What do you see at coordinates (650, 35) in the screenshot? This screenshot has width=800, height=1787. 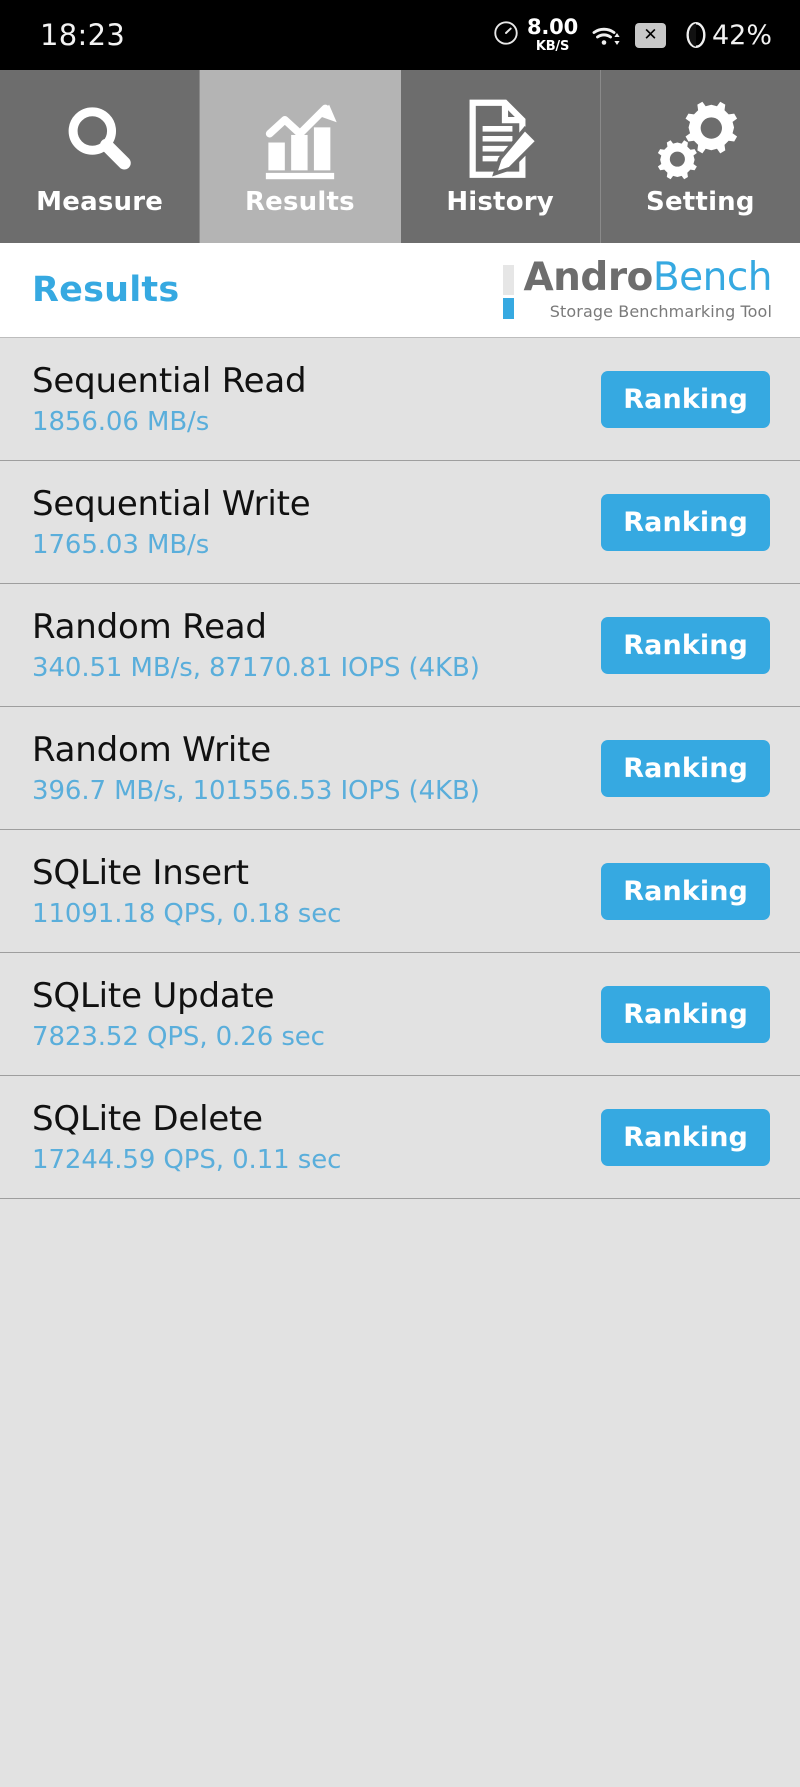 I see `sim-no-signal-icon: ✕` at bounding box center [650, 35].